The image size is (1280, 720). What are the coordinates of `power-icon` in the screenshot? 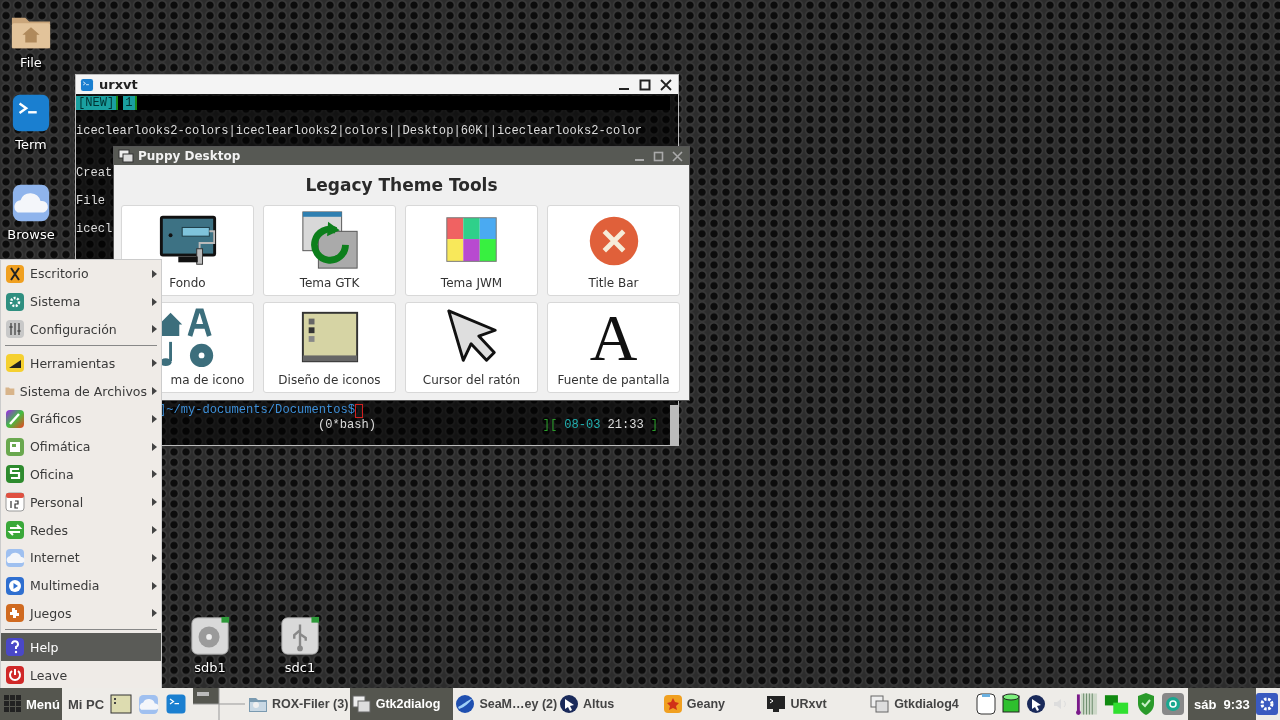 It's located at (15, 675).